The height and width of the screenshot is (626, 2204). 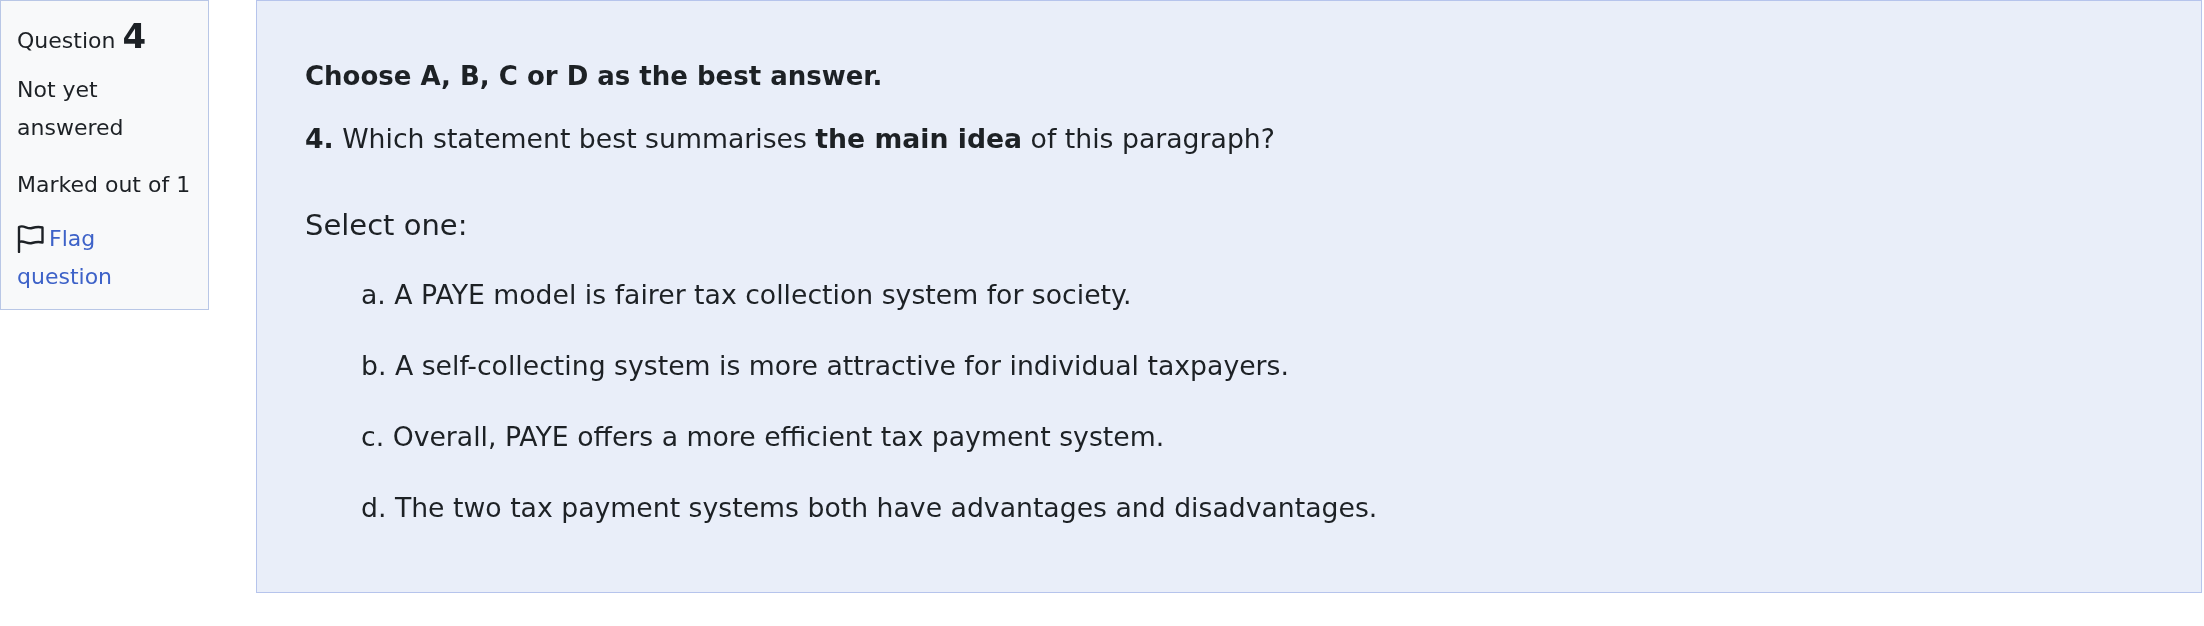 I want to click on question-text: 4. Which statement best summarises the main idea of this paragraph?, so click(x=790, y=139).